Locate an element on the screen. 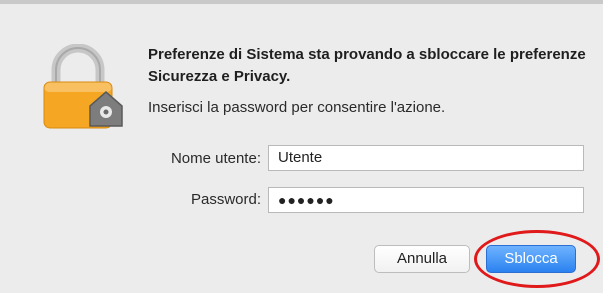 The width and height of the screenshot is (603, 293). username-label: Nome utente: is located at coordinates (215, 158).